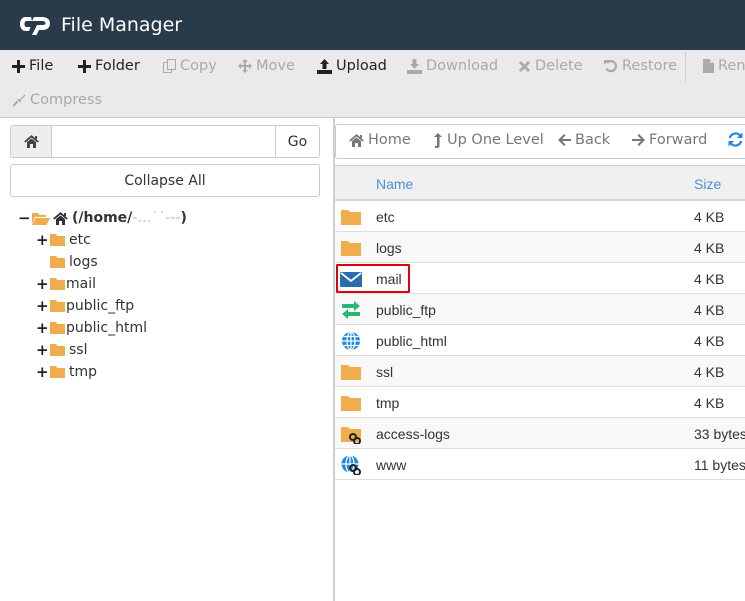  I want to click on file-name: ssl, so click(385, 372).